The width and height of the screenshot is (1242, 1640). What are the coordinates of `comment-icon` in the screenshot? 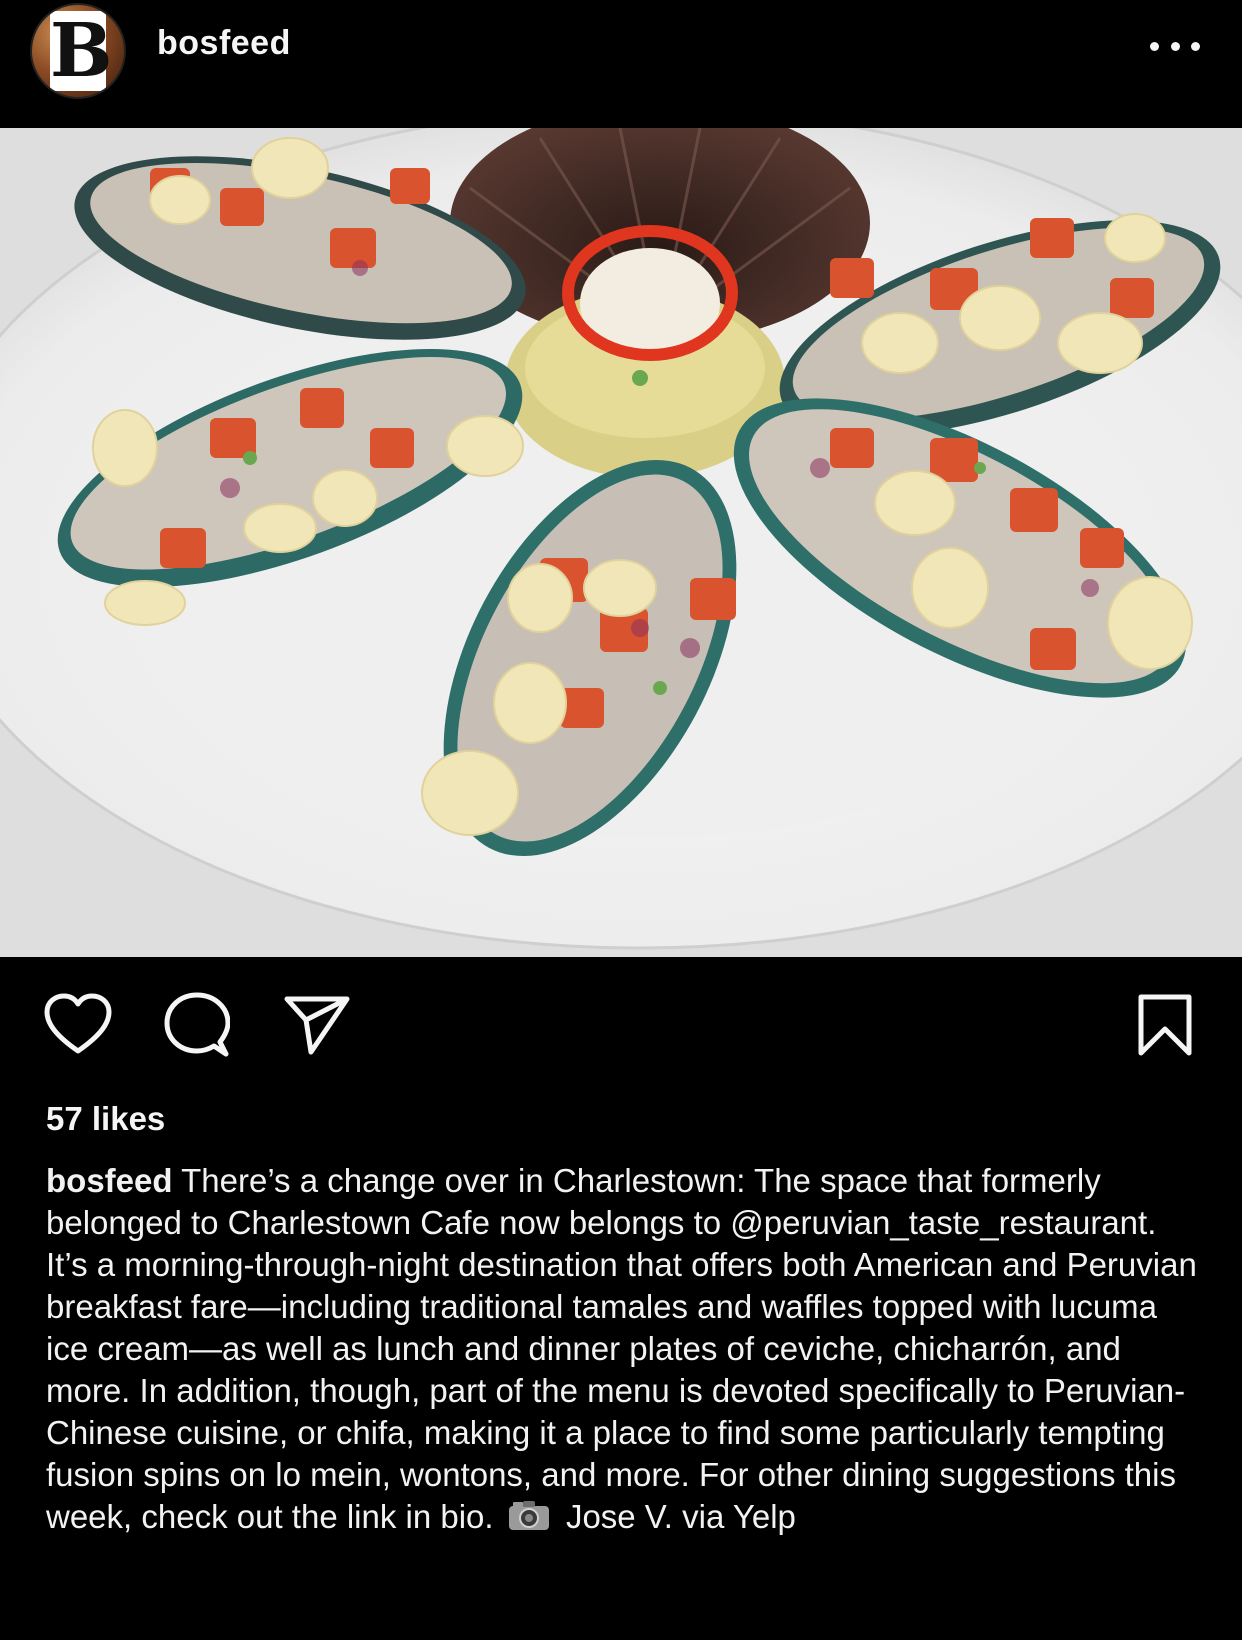 It's located at (197, 1025).